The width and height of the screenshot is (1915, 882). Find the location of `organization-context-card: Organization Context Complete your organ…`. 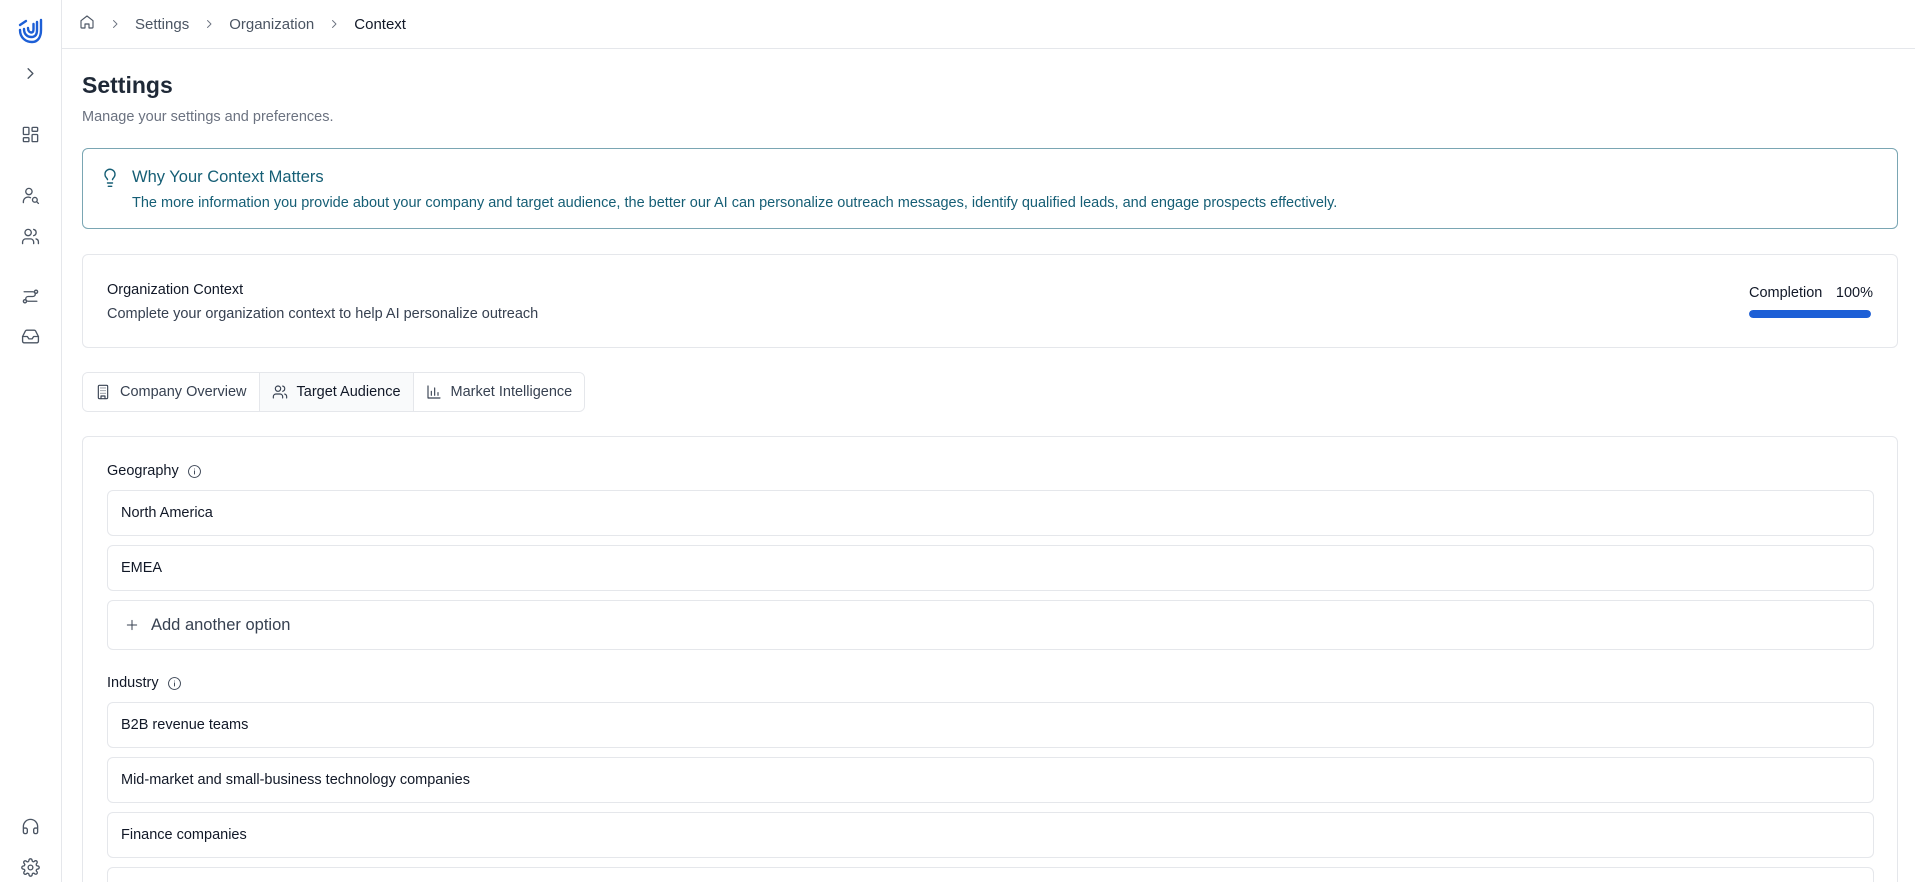

organization-context-card: Organization Context Complete your organ… is located at coordinates (990, 301).